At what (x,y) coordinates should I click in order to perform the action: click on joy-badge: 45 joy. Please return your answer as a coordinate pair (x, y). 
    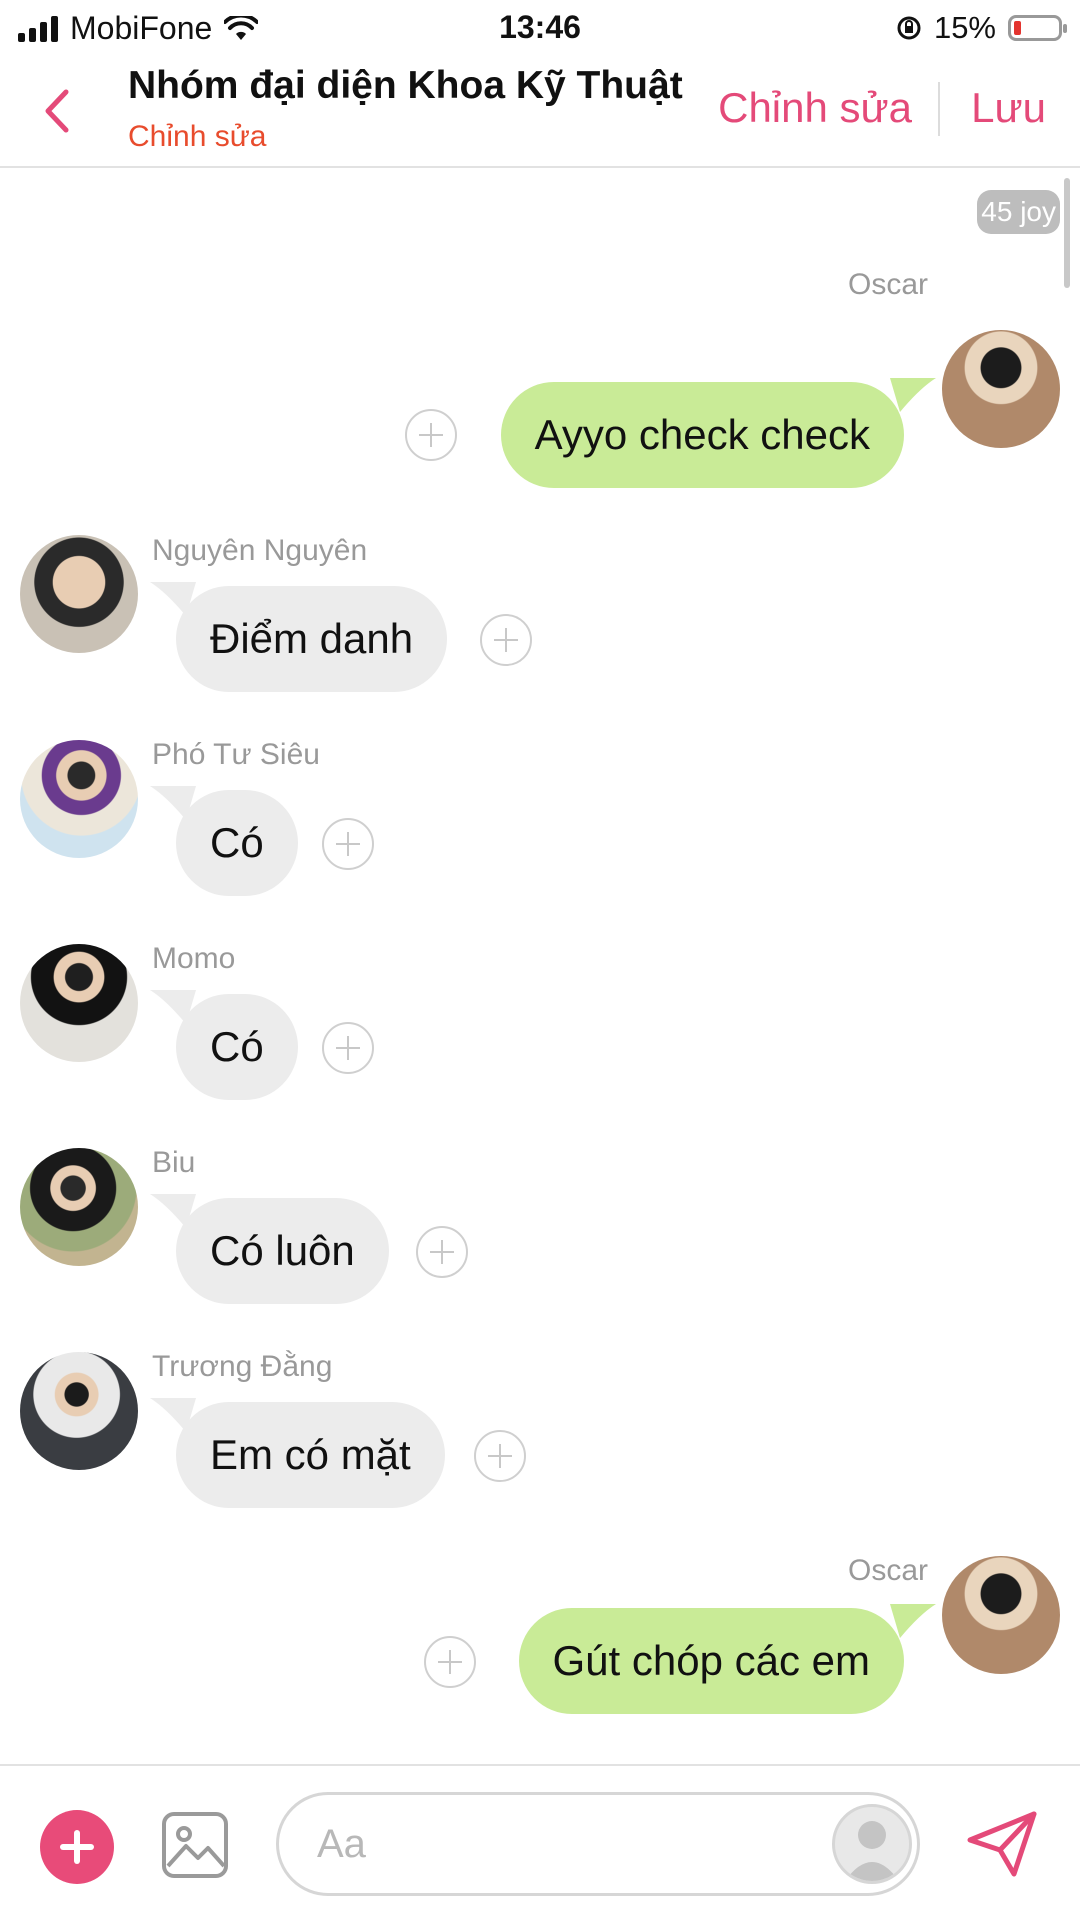
    Looking at the image, I should click on (1018, 212).